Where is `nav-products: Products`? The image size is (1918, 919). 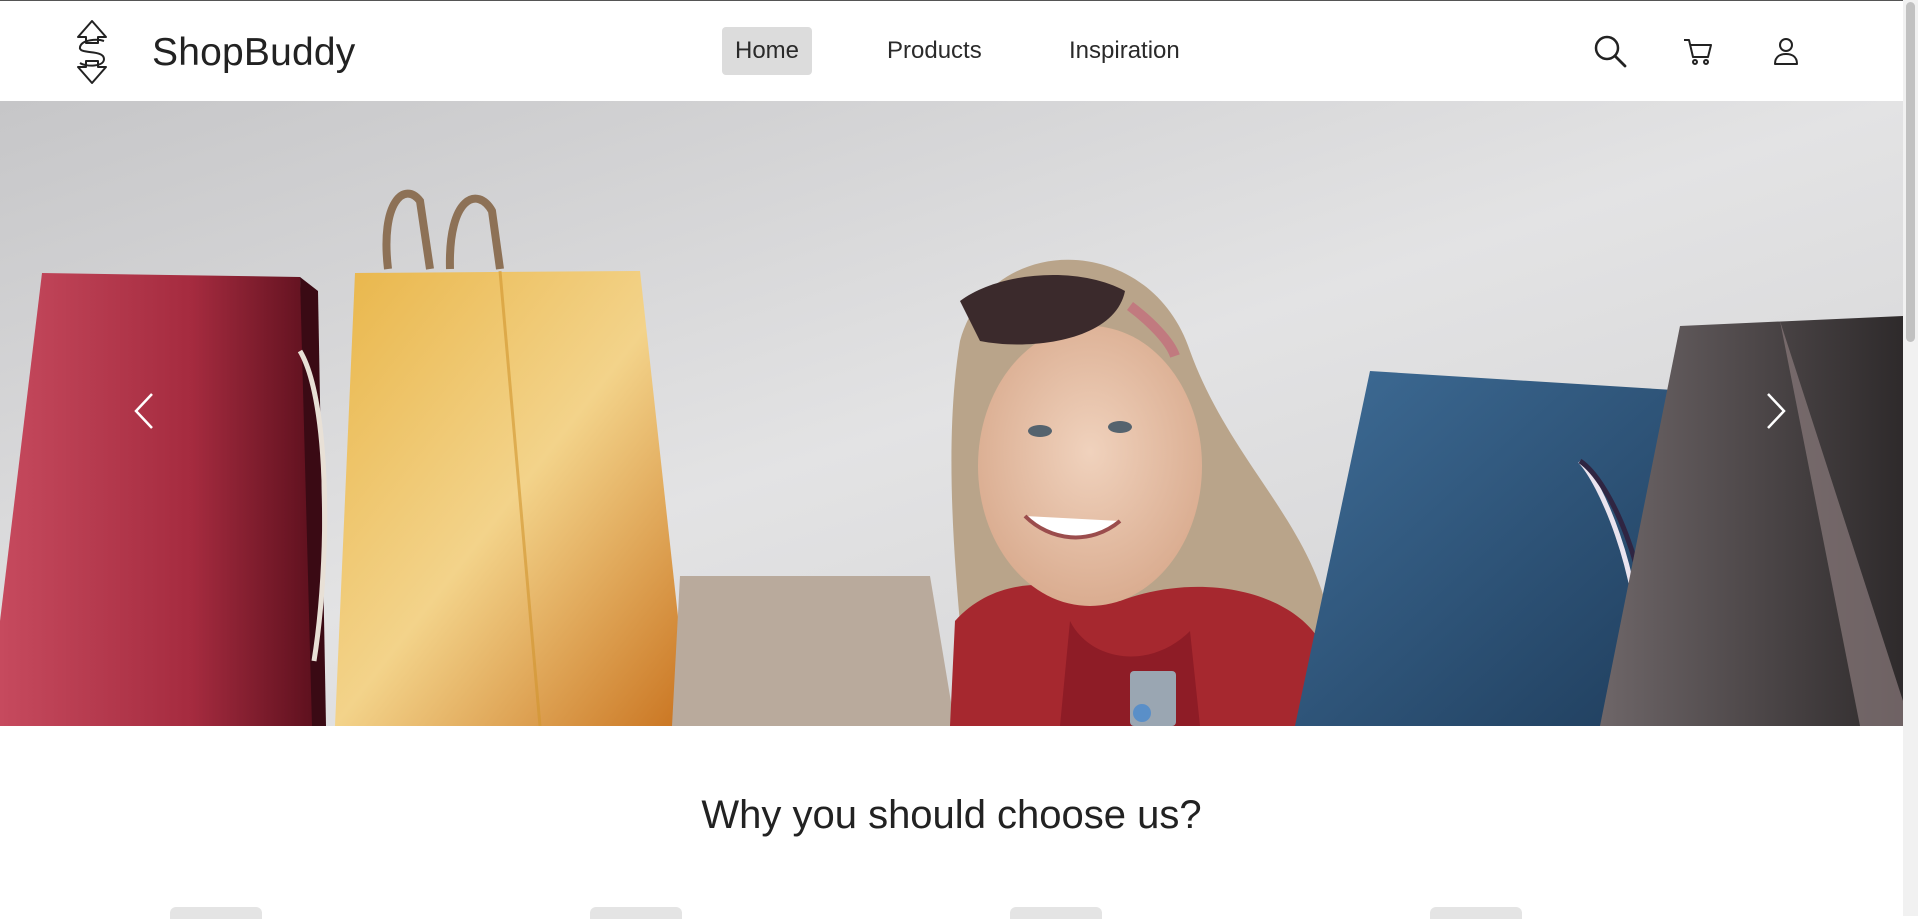
nav-products: Products is located at coordinates (934, 51).